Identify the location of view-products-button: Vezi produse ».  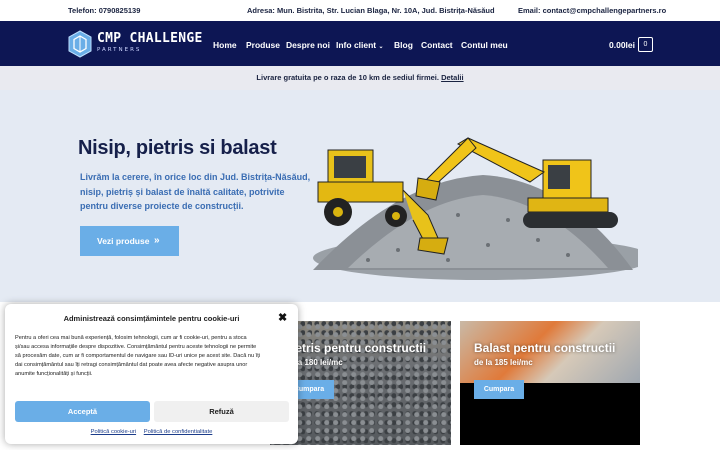
(129, 241).